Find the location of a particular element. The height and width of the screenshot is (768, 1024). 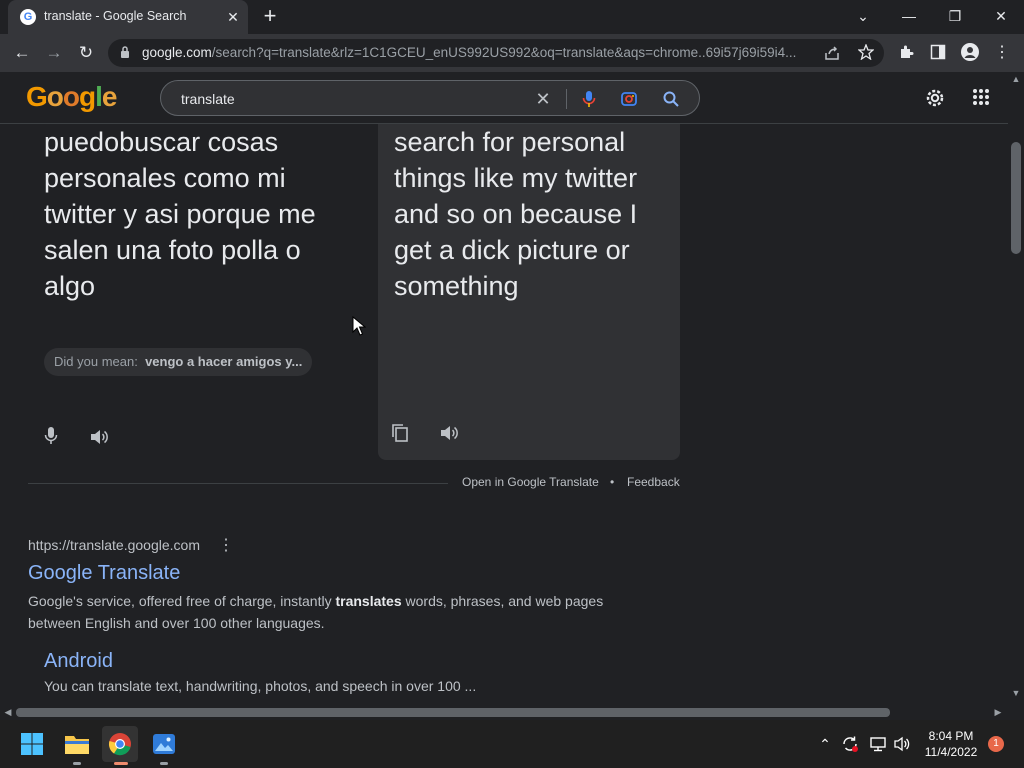

photos-running-indicator is located at coordinates (164, 763).